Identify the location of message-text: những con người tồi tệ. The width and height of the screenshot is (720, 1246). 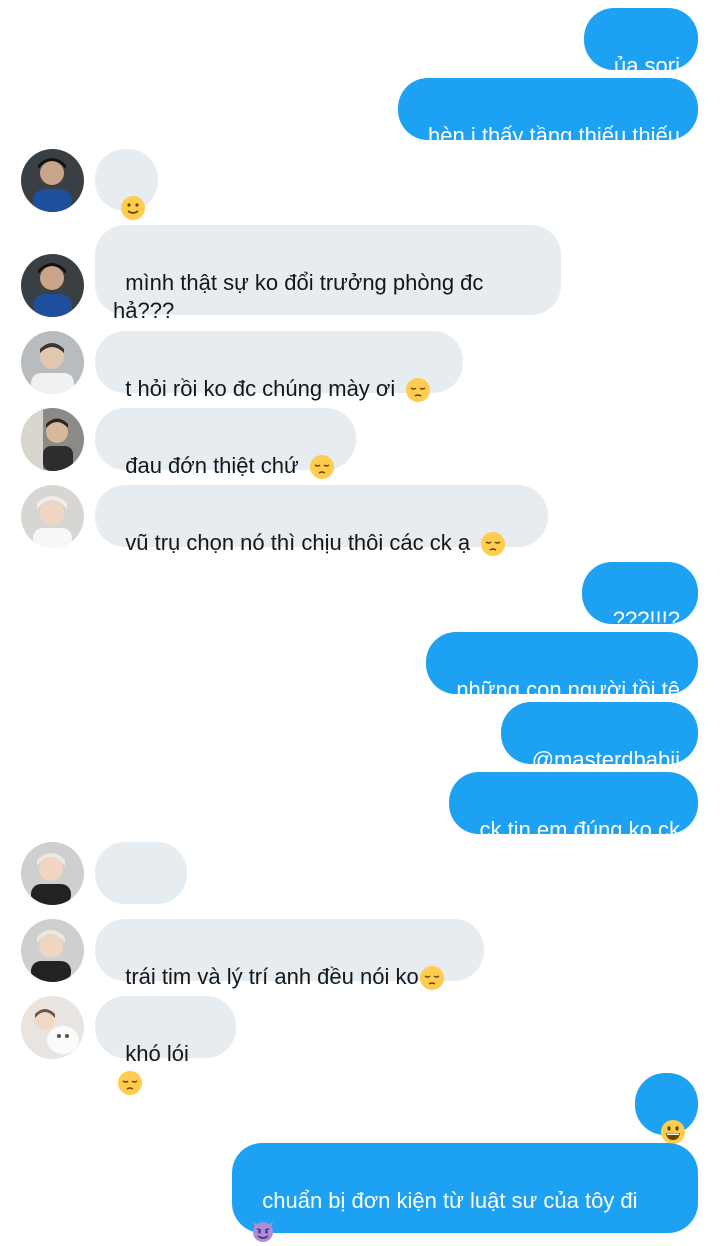
(568, 689).